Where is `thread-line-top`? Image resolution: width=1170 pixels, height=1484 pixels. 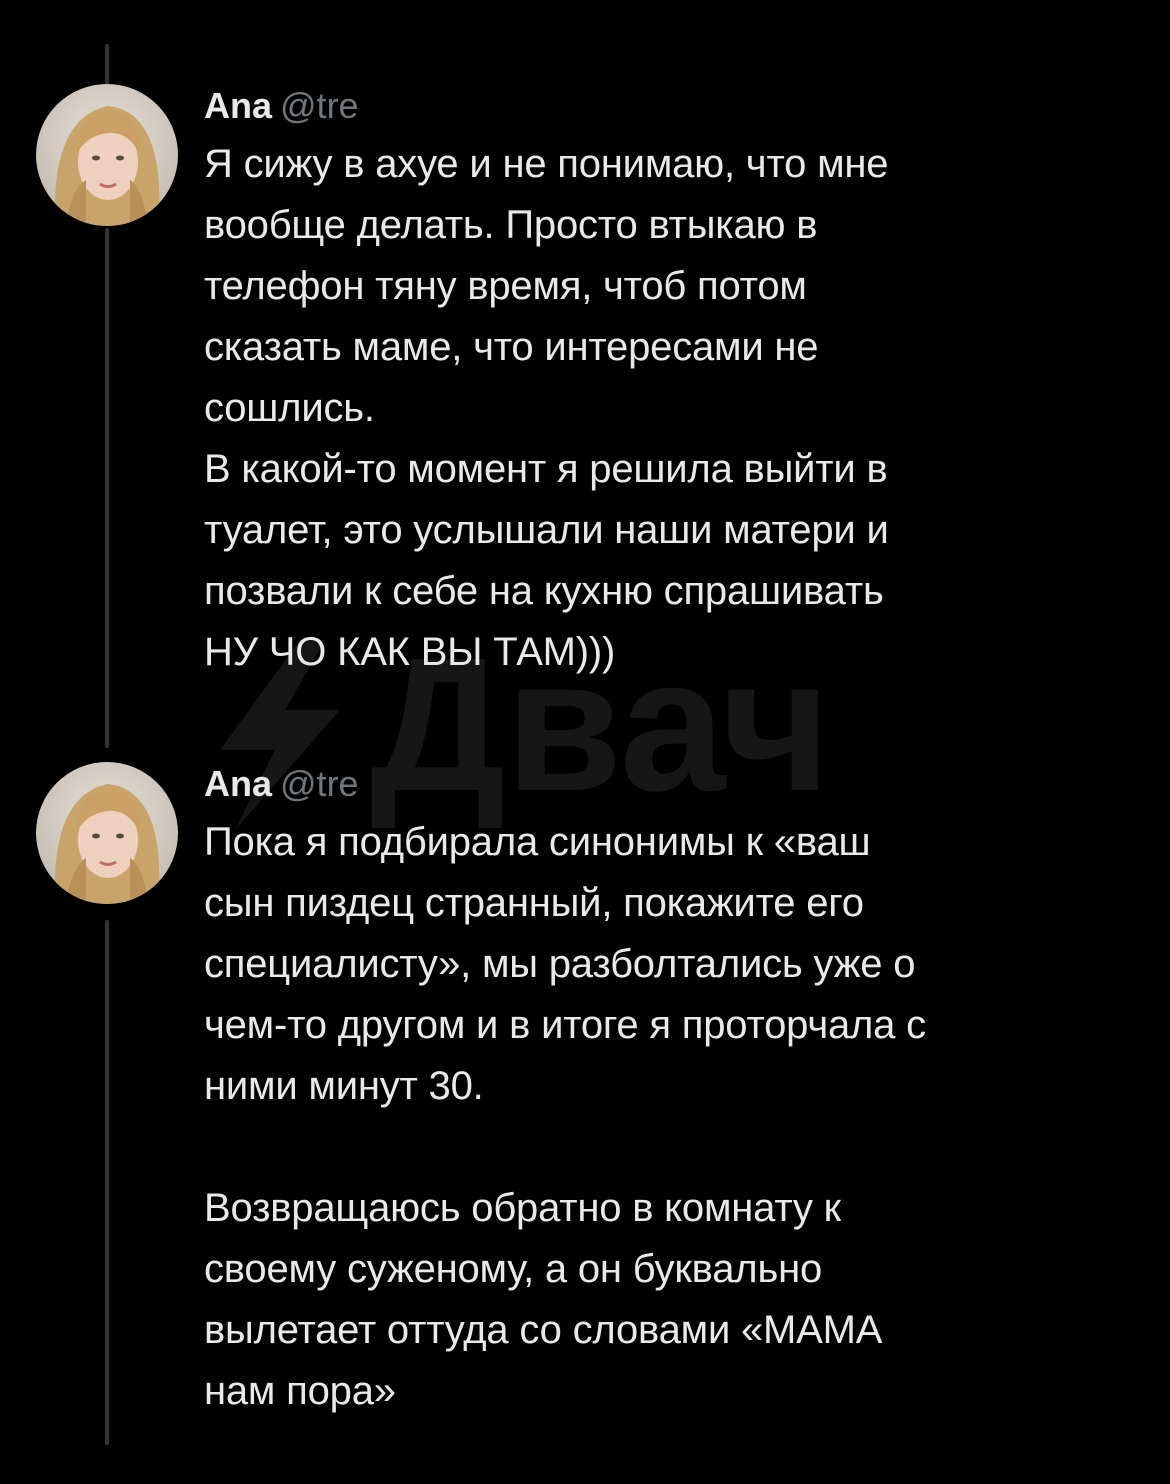
thread-line-top is located at coordinates (107, 64).